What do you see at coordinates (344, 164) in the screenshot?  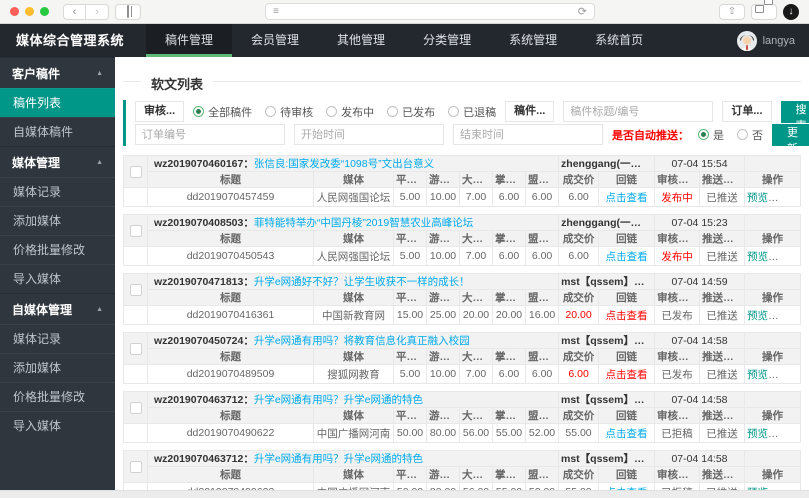 I see `article-title-link: 张信良:国家发改委“1098号”文出台意义` at bounding box center [344, 164].